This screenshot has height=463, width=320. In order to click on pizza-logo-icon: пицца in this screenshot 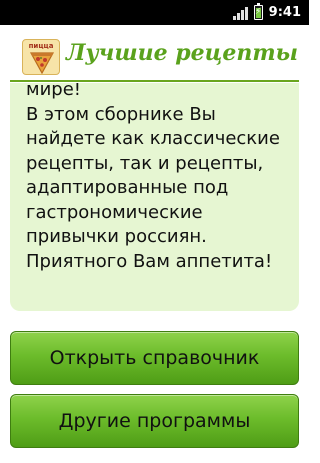, I will do `click(41, 57)`.